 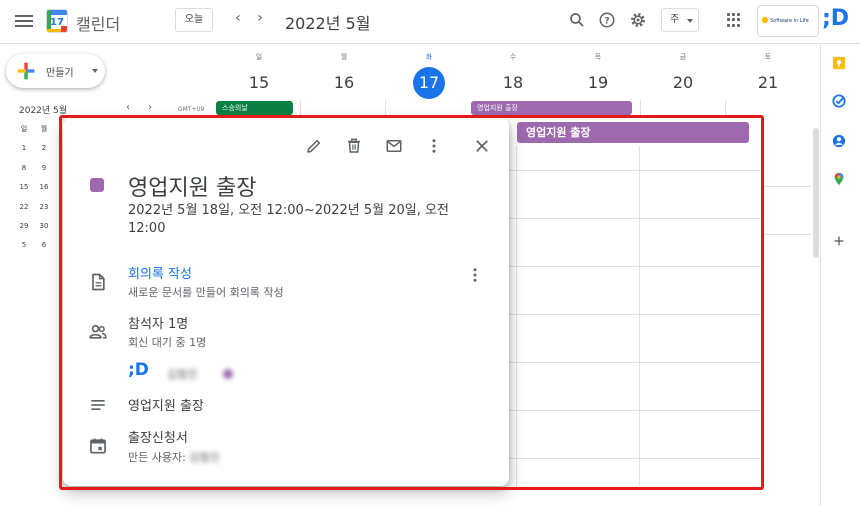 I want to click on day-header-sat: 토 21, so click(x=768, y=75).